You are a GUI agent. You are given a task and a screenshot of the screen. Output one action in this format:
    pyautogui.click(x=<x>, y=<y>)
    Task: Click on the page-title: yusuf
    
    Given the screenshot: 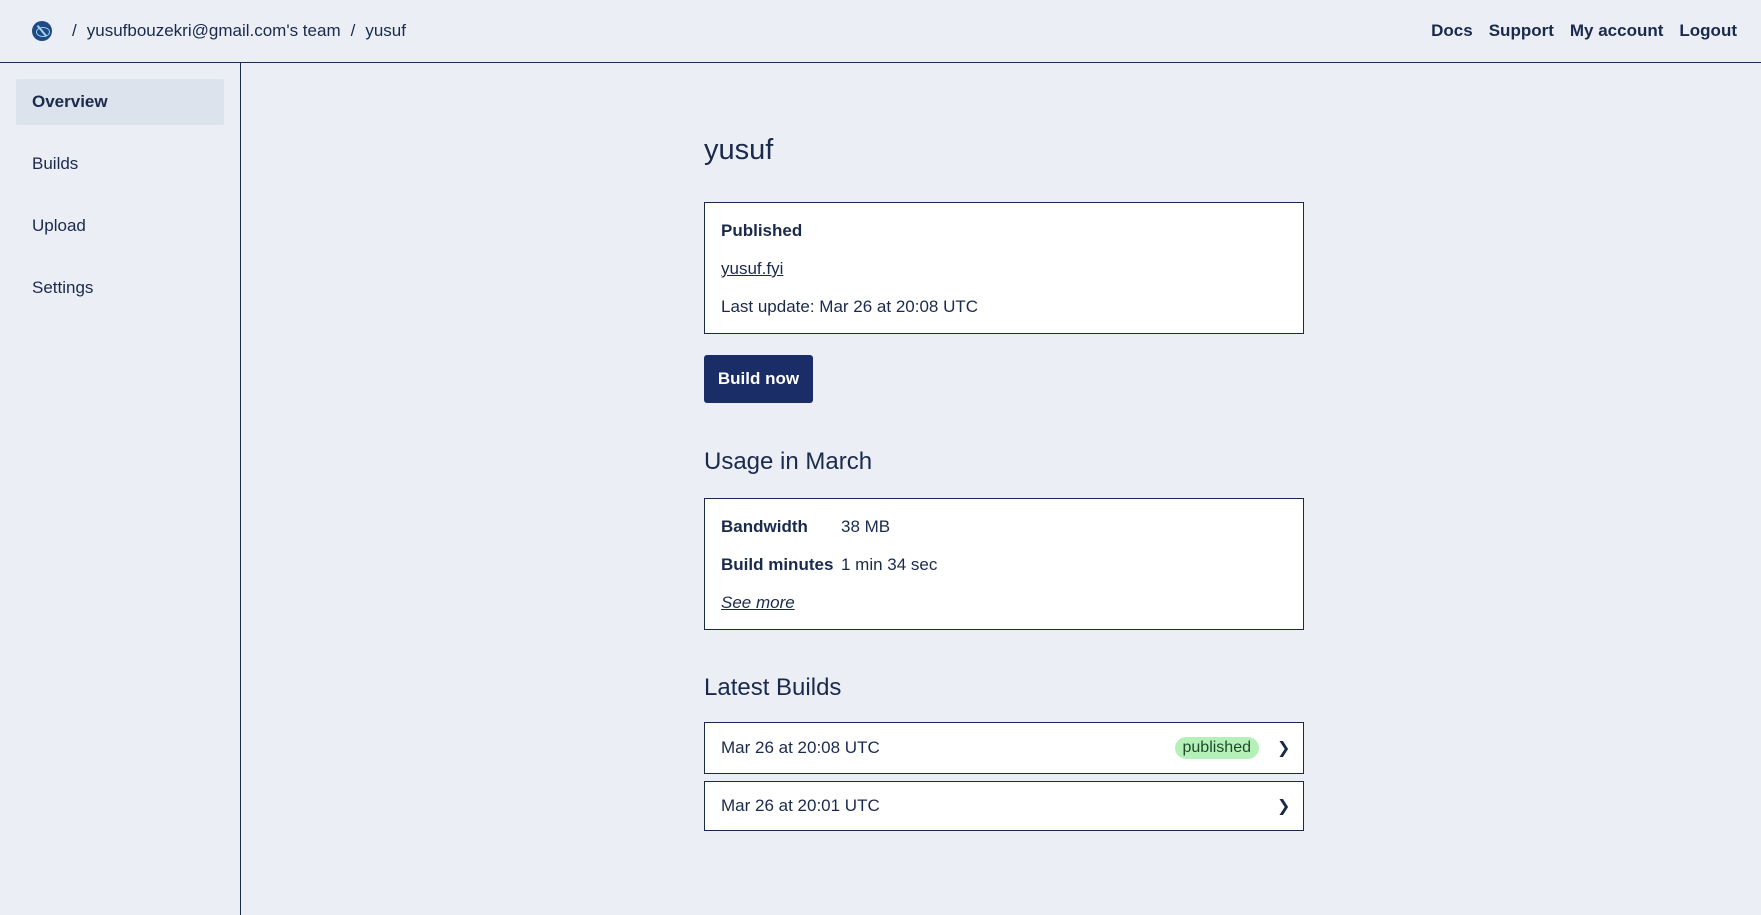 What is the action you would take?
    pyautogui.click(x=739, y=150)
    